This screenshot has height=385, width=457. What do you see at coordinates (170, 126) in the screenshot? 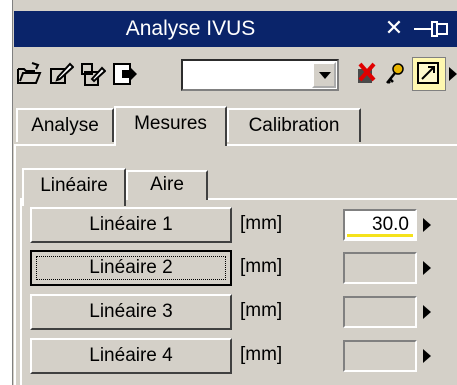
I see `tab-mesures: Mesures` at bounding box center [170, 126].